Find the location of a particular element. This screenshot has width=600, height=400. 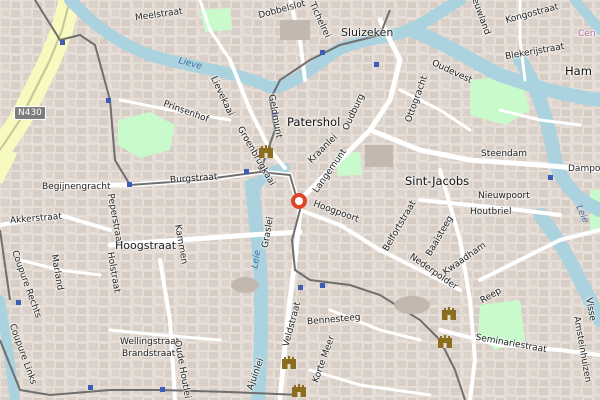

label-houtbriel: Houtbriel is located at coordinates (491, 212).